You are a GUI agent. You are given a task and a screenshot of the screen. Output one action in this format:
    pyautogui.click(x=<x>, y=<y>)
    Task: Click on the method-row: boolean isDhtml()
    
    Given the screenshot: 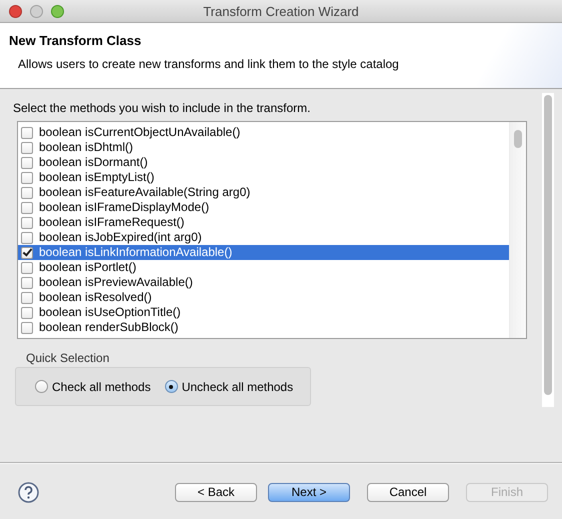 What is the action you would take?
    pyautogui.click(x=263, y=147)
    